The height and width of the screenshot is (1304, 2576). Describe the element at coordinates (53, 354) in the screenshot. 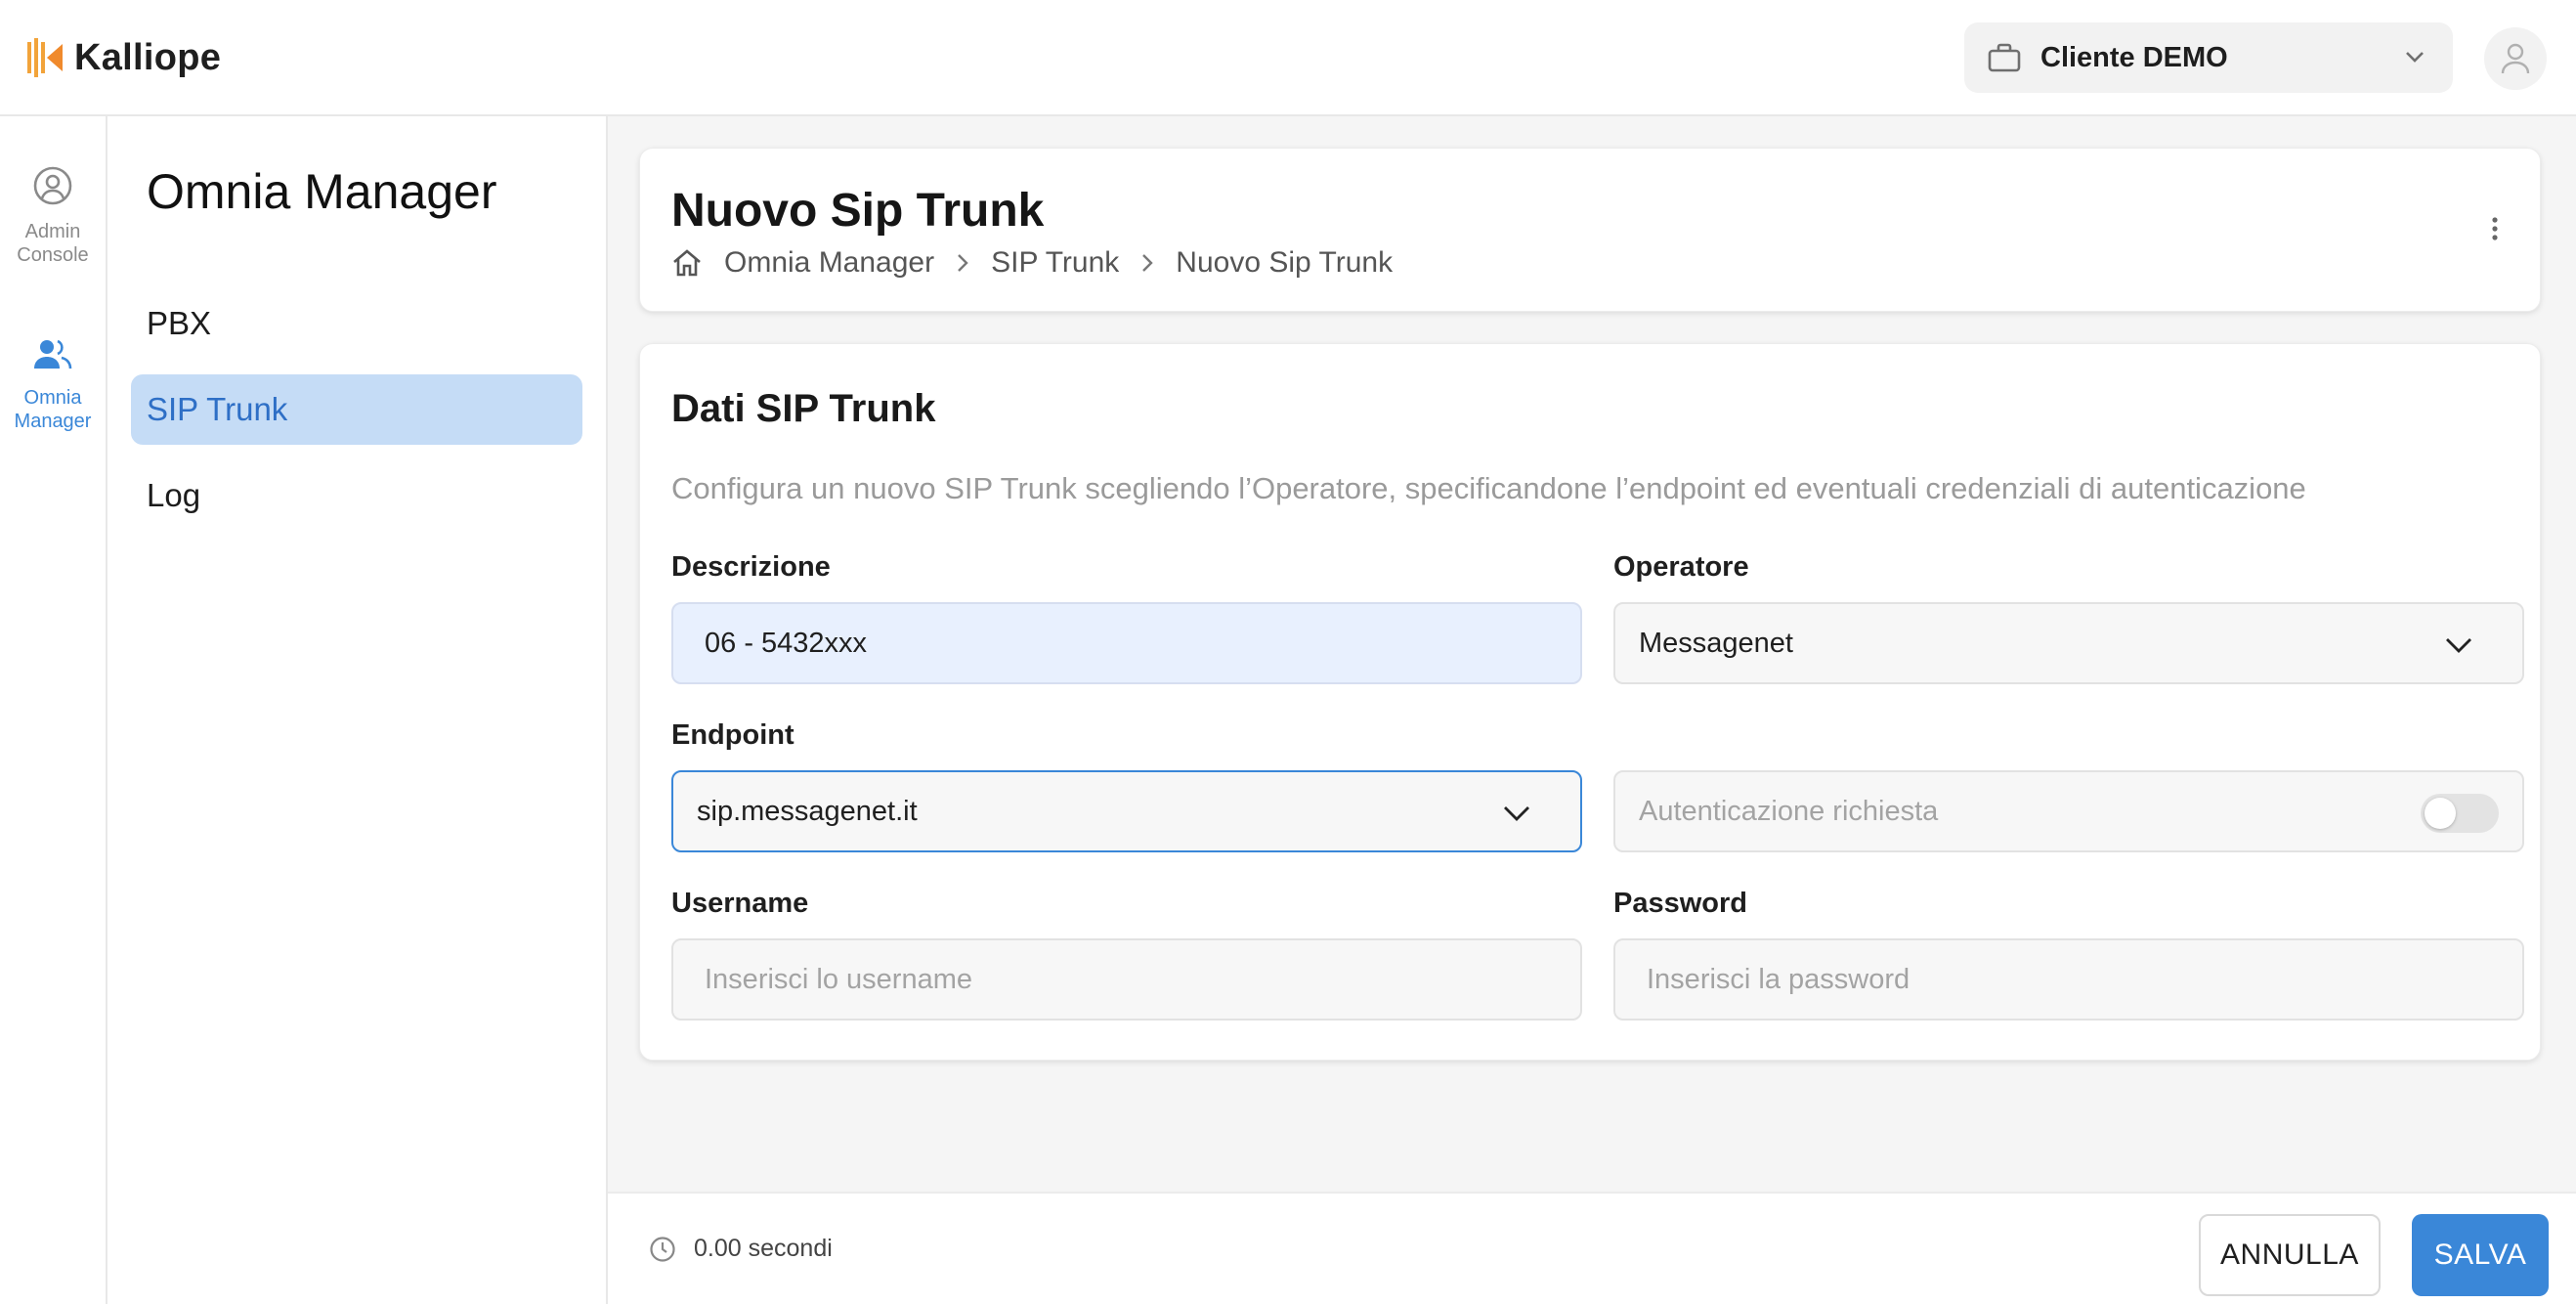

I see `users-icon` at that location.